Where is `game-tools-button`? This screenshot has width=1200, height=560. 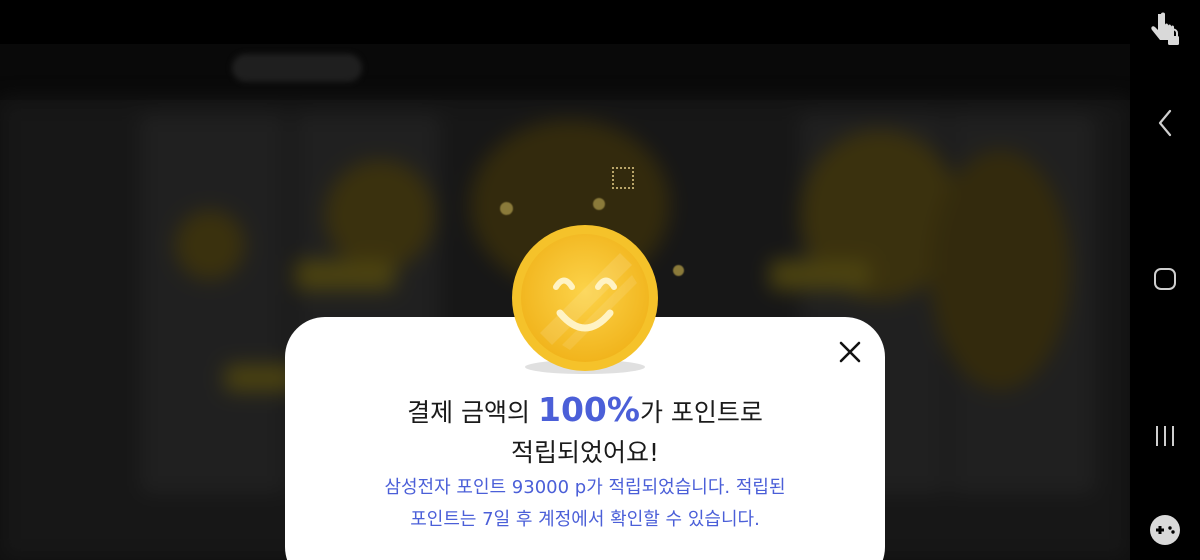
game-tools-button is located at coordinates (1165, 530).